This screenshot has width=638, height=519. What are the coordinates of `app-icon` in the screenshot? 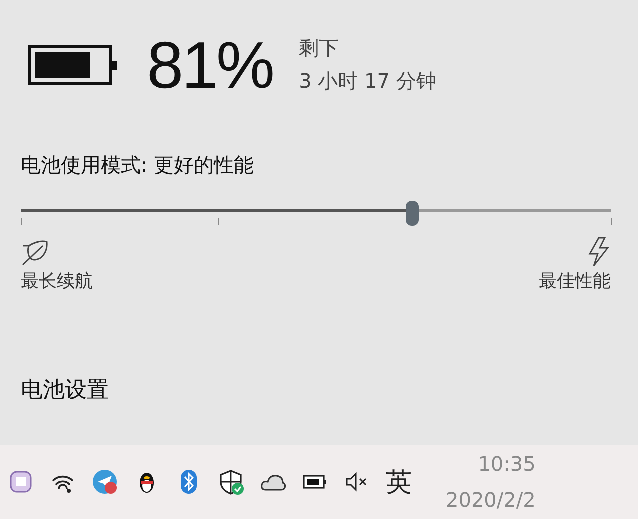 It's located at (21, 482).